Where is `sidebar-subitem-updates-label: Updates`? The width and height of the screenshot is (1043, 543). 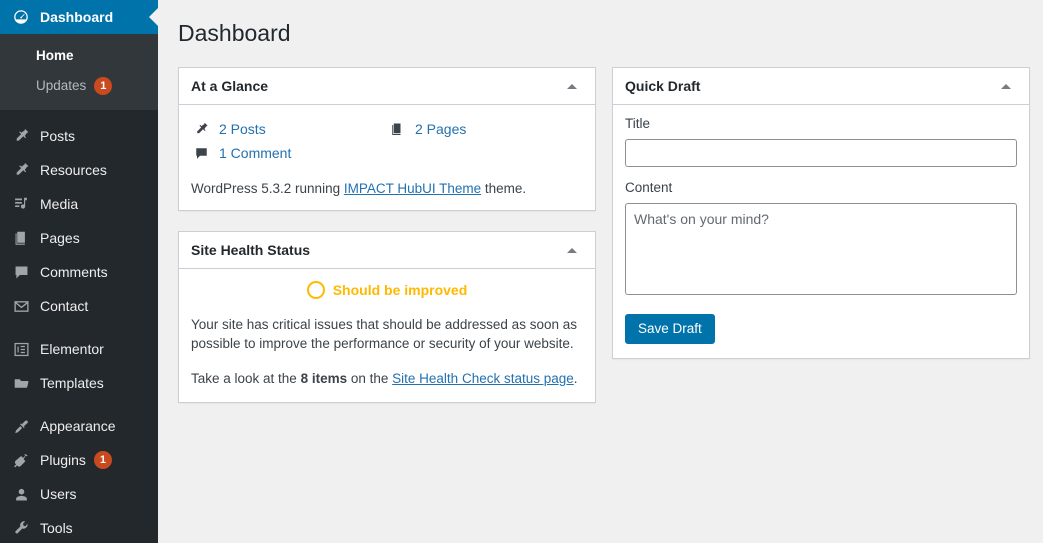 sidebar-subitem-updates-label: Updates is located at coordinates (61, 85).